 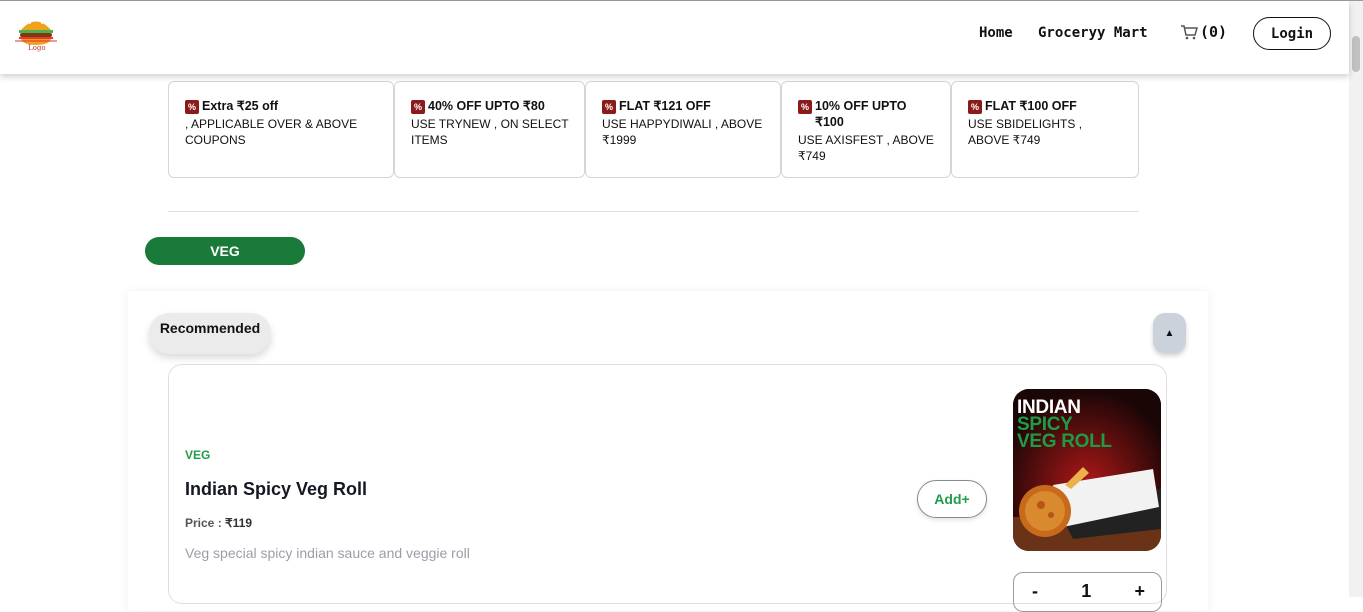 I want to click on coupon-description: USE TRYNEW , ON SELECT ITEMS, so click(x=490, y=132).